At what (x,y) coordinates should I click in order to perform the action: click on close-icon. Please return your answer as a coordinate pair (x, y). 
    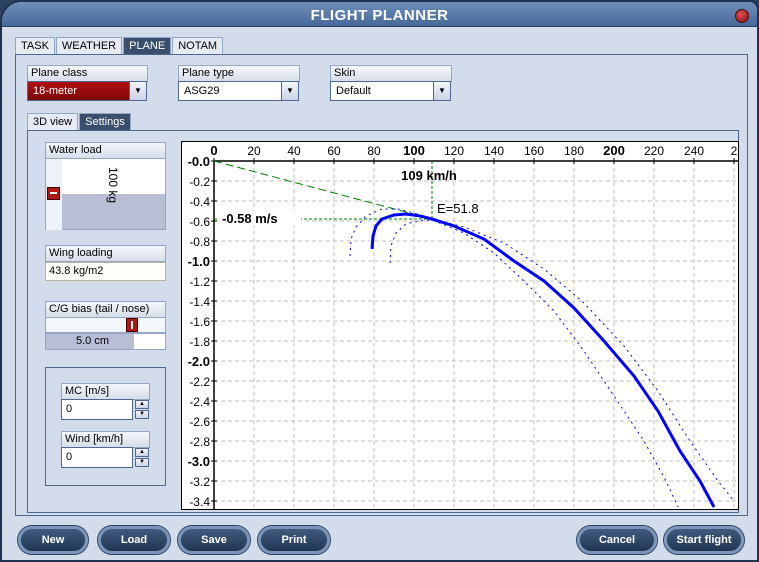
    Looking at the image, I should click on (742, 16).